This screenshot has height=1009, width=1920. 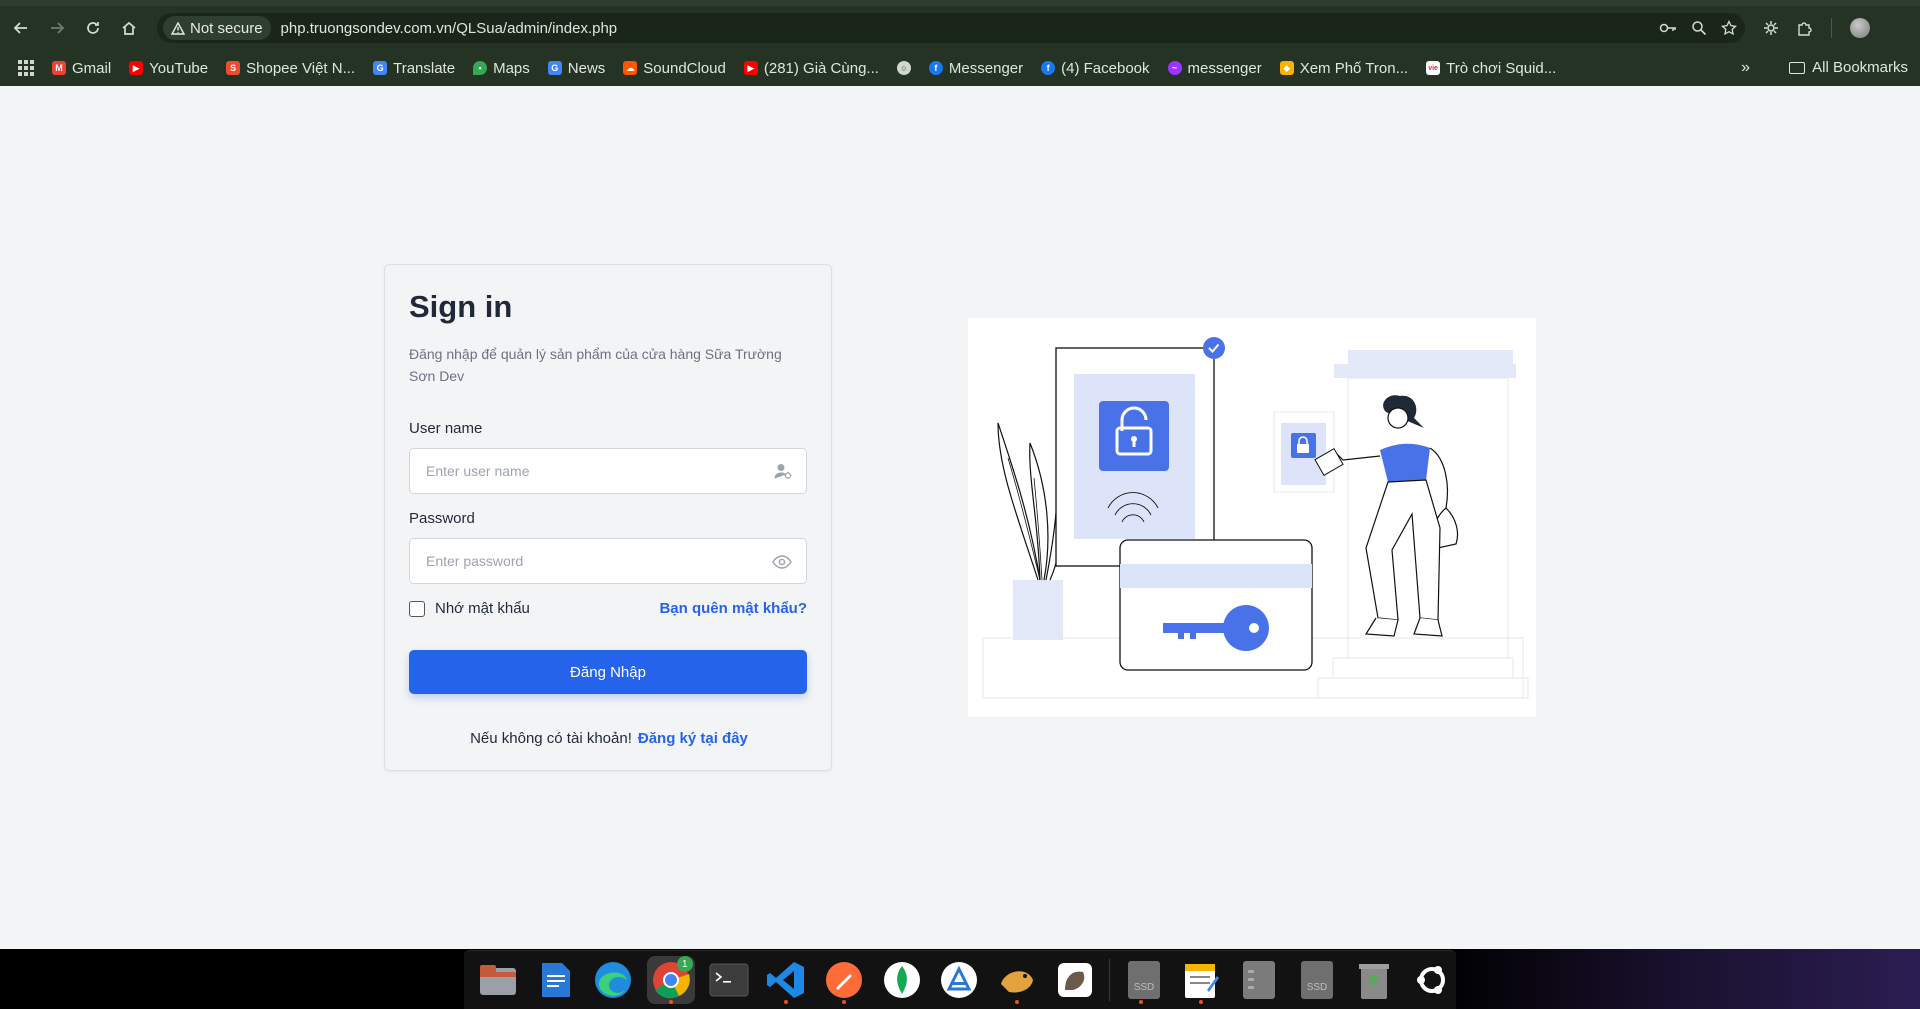 I want to click on translate-icon: G, so click(x=380, y=68).